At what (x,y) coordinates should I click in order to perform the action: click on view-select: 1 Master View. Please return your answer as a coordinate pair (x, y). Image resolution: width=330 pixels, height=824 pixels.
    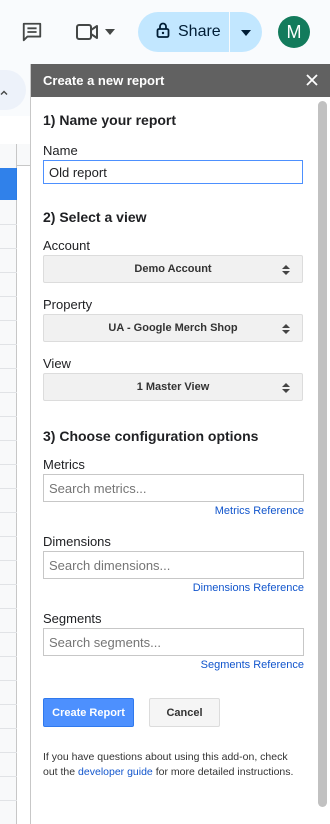
    Looking at the image, I should click on (173, 387).